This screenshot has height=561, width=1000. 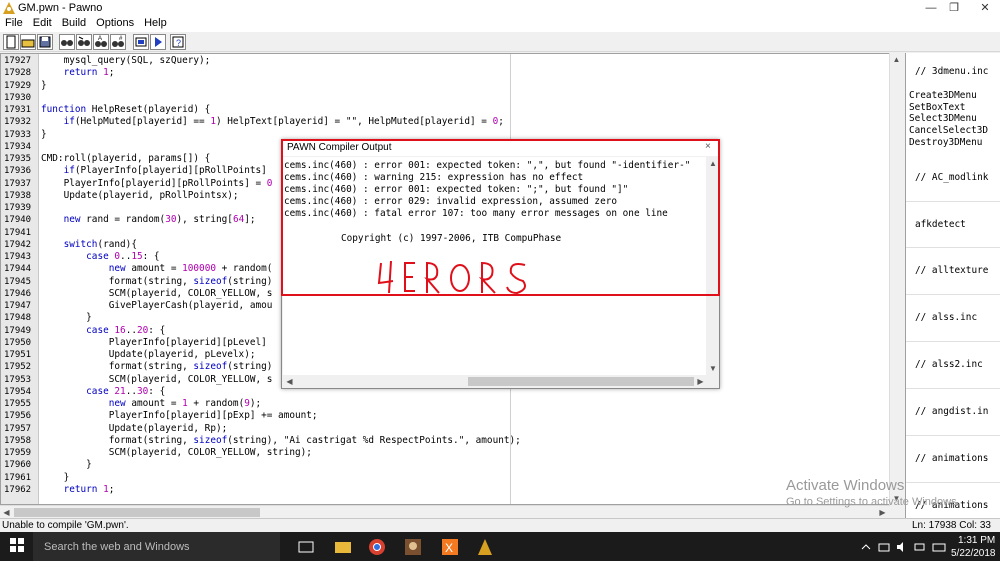 I want to click on task-view-icon, so click(x=306, y=547).